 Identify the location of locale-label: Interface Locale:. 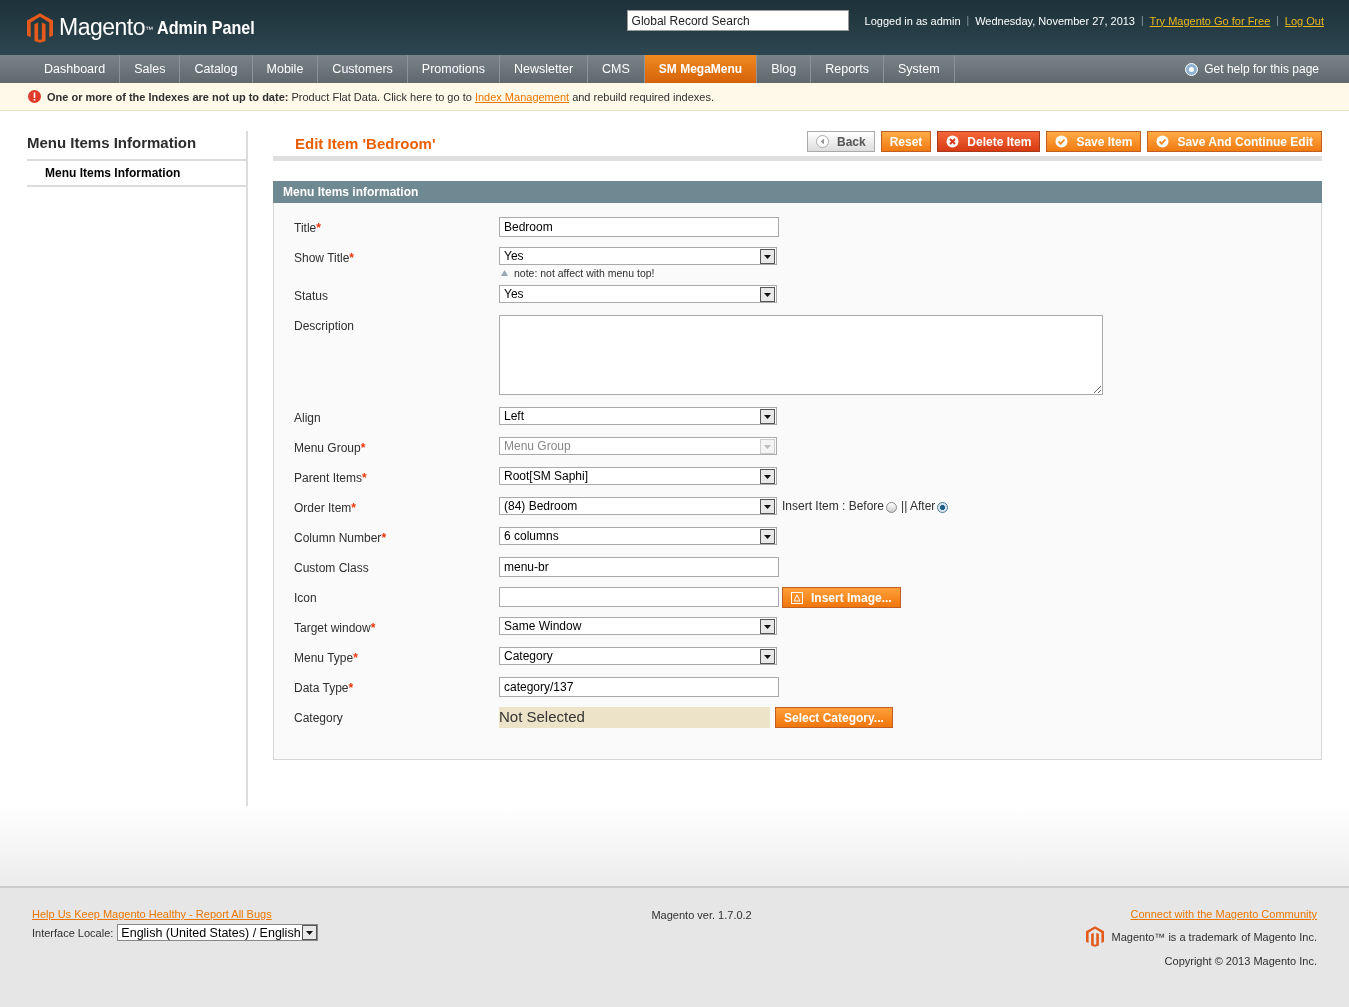
(73, 932).